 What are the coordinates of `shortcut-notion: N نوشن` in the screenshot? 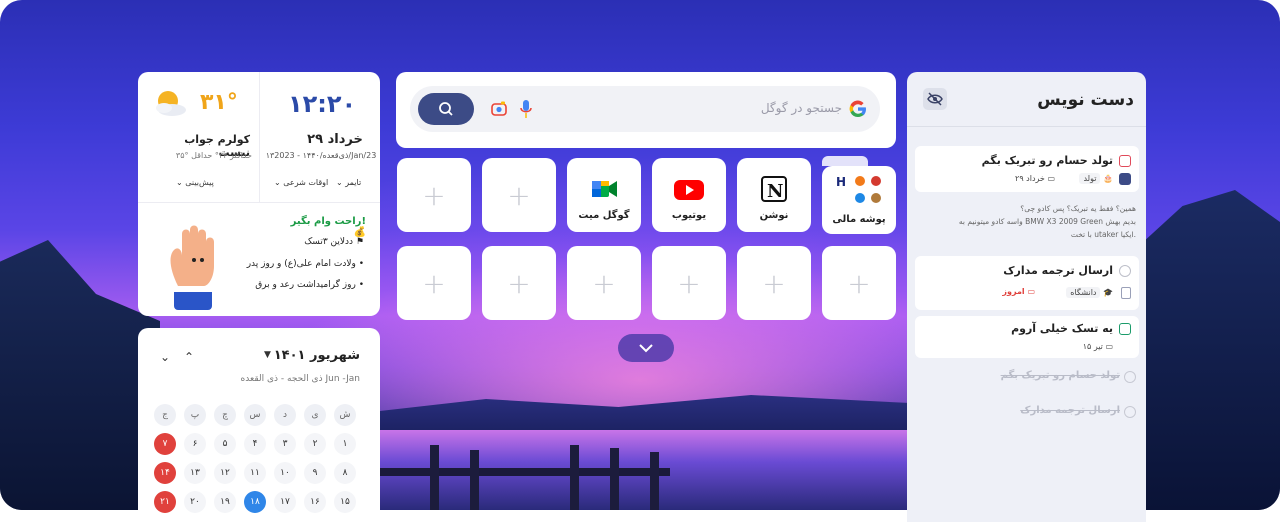 It's located at (774, 195).